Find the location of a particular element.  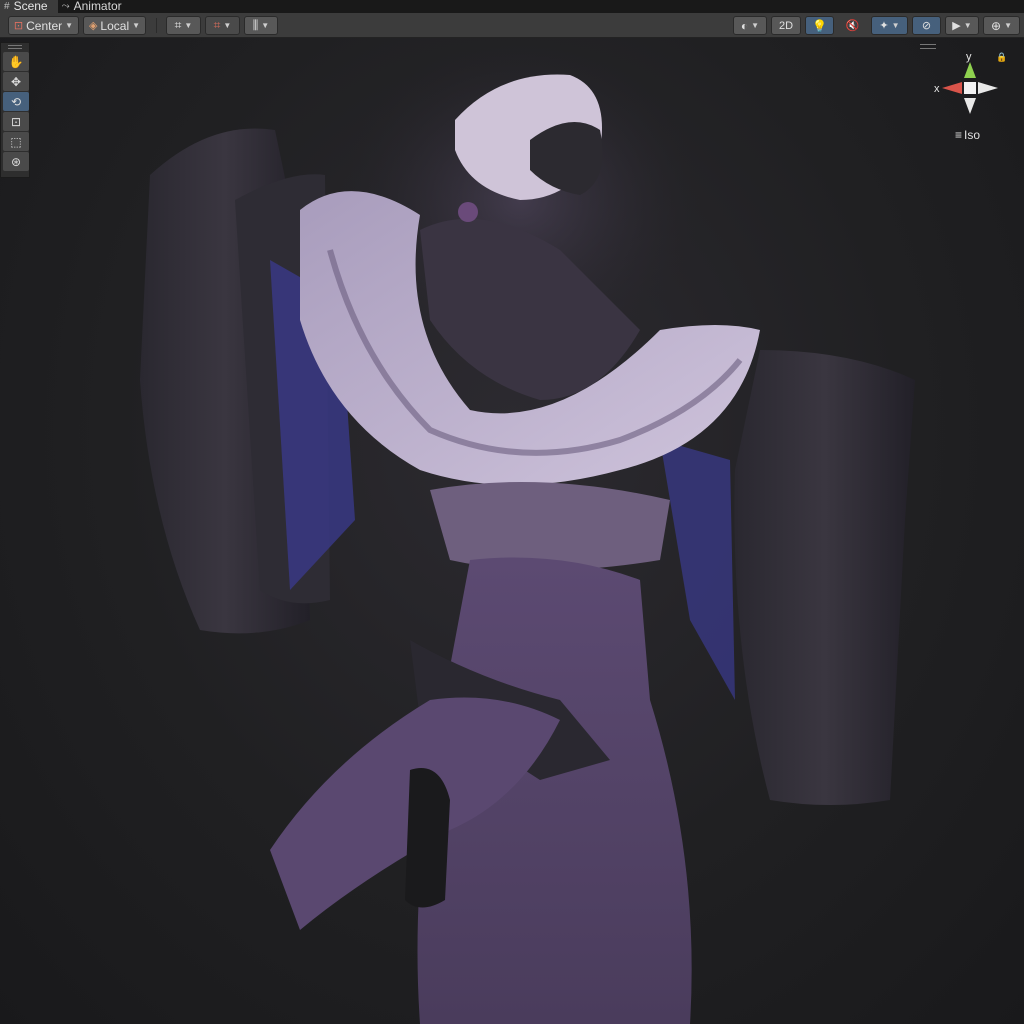

tool-palette: ✋ ✥ ⟲ ⊡ ⬚ ⊛ is located at coordinates (15, 110).